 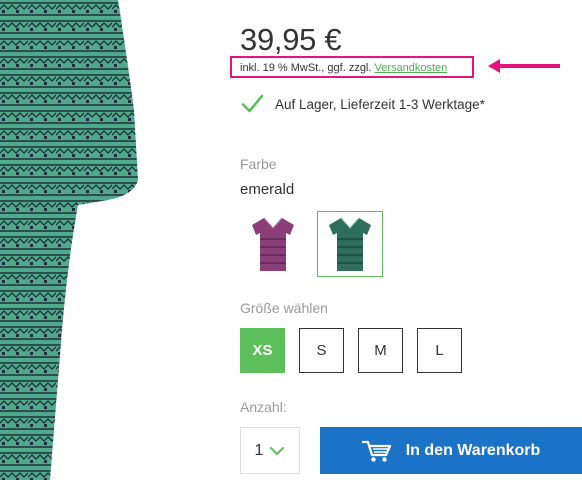 I want to click on stock-status: Auf Lager, Lieferzeit 1-3 Werktage*, so click(x=362, y=104).